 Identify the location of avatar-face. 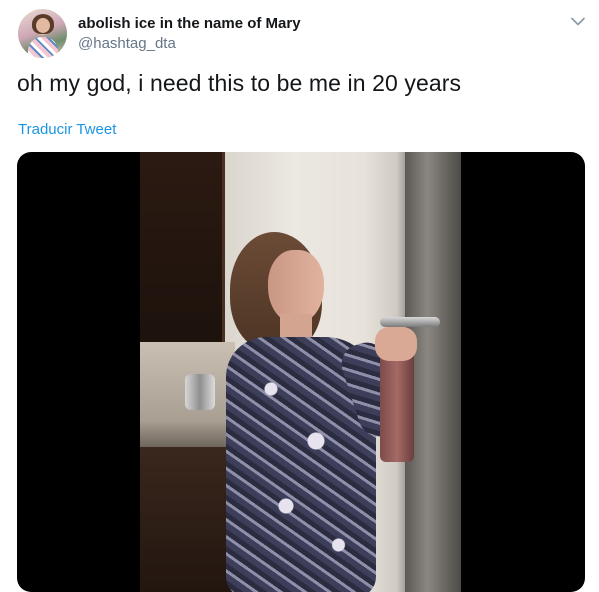
(43, 25).